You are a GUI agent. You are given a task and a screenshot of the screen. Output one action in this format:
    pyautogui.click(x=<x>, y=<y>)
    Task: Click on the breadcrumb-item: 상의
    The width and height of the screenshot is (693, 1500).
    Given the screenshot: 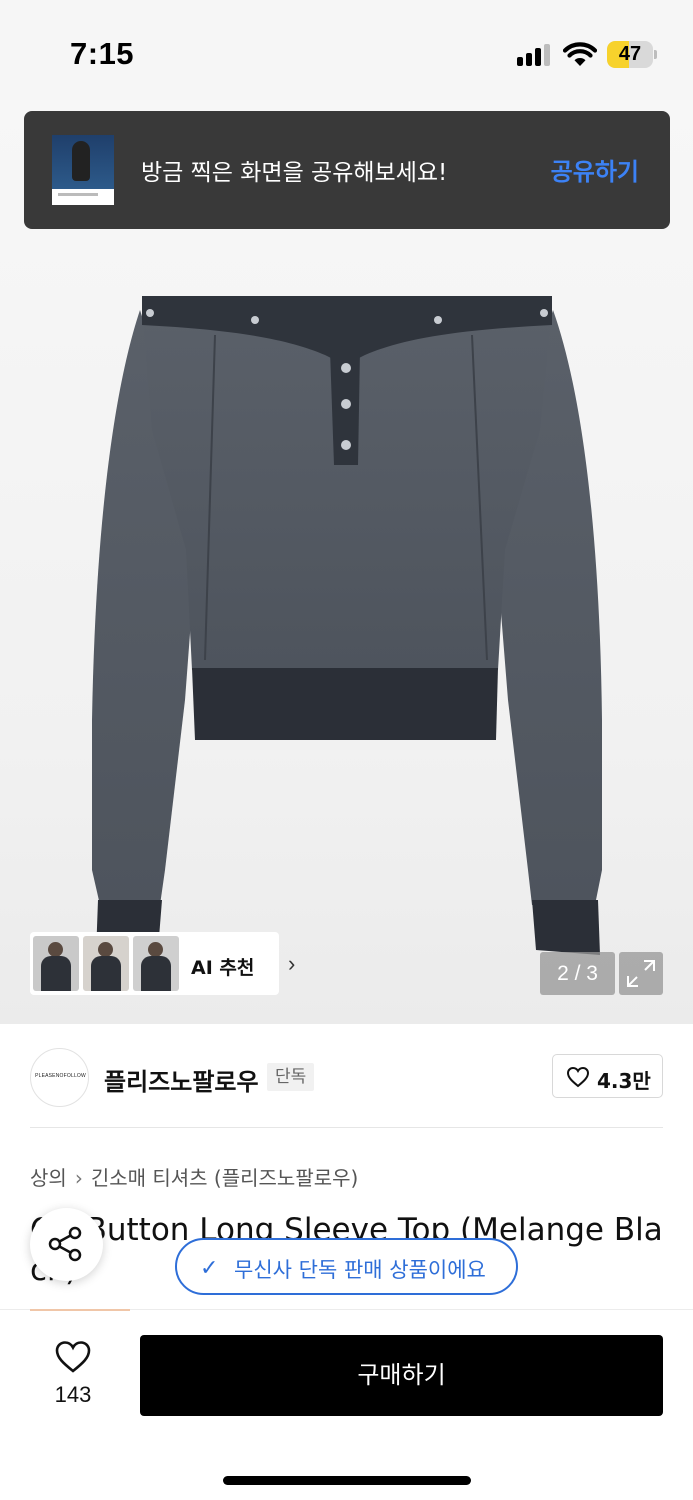 What is the action you would take?
    pyautogui.click(x=48, y=1178)
    